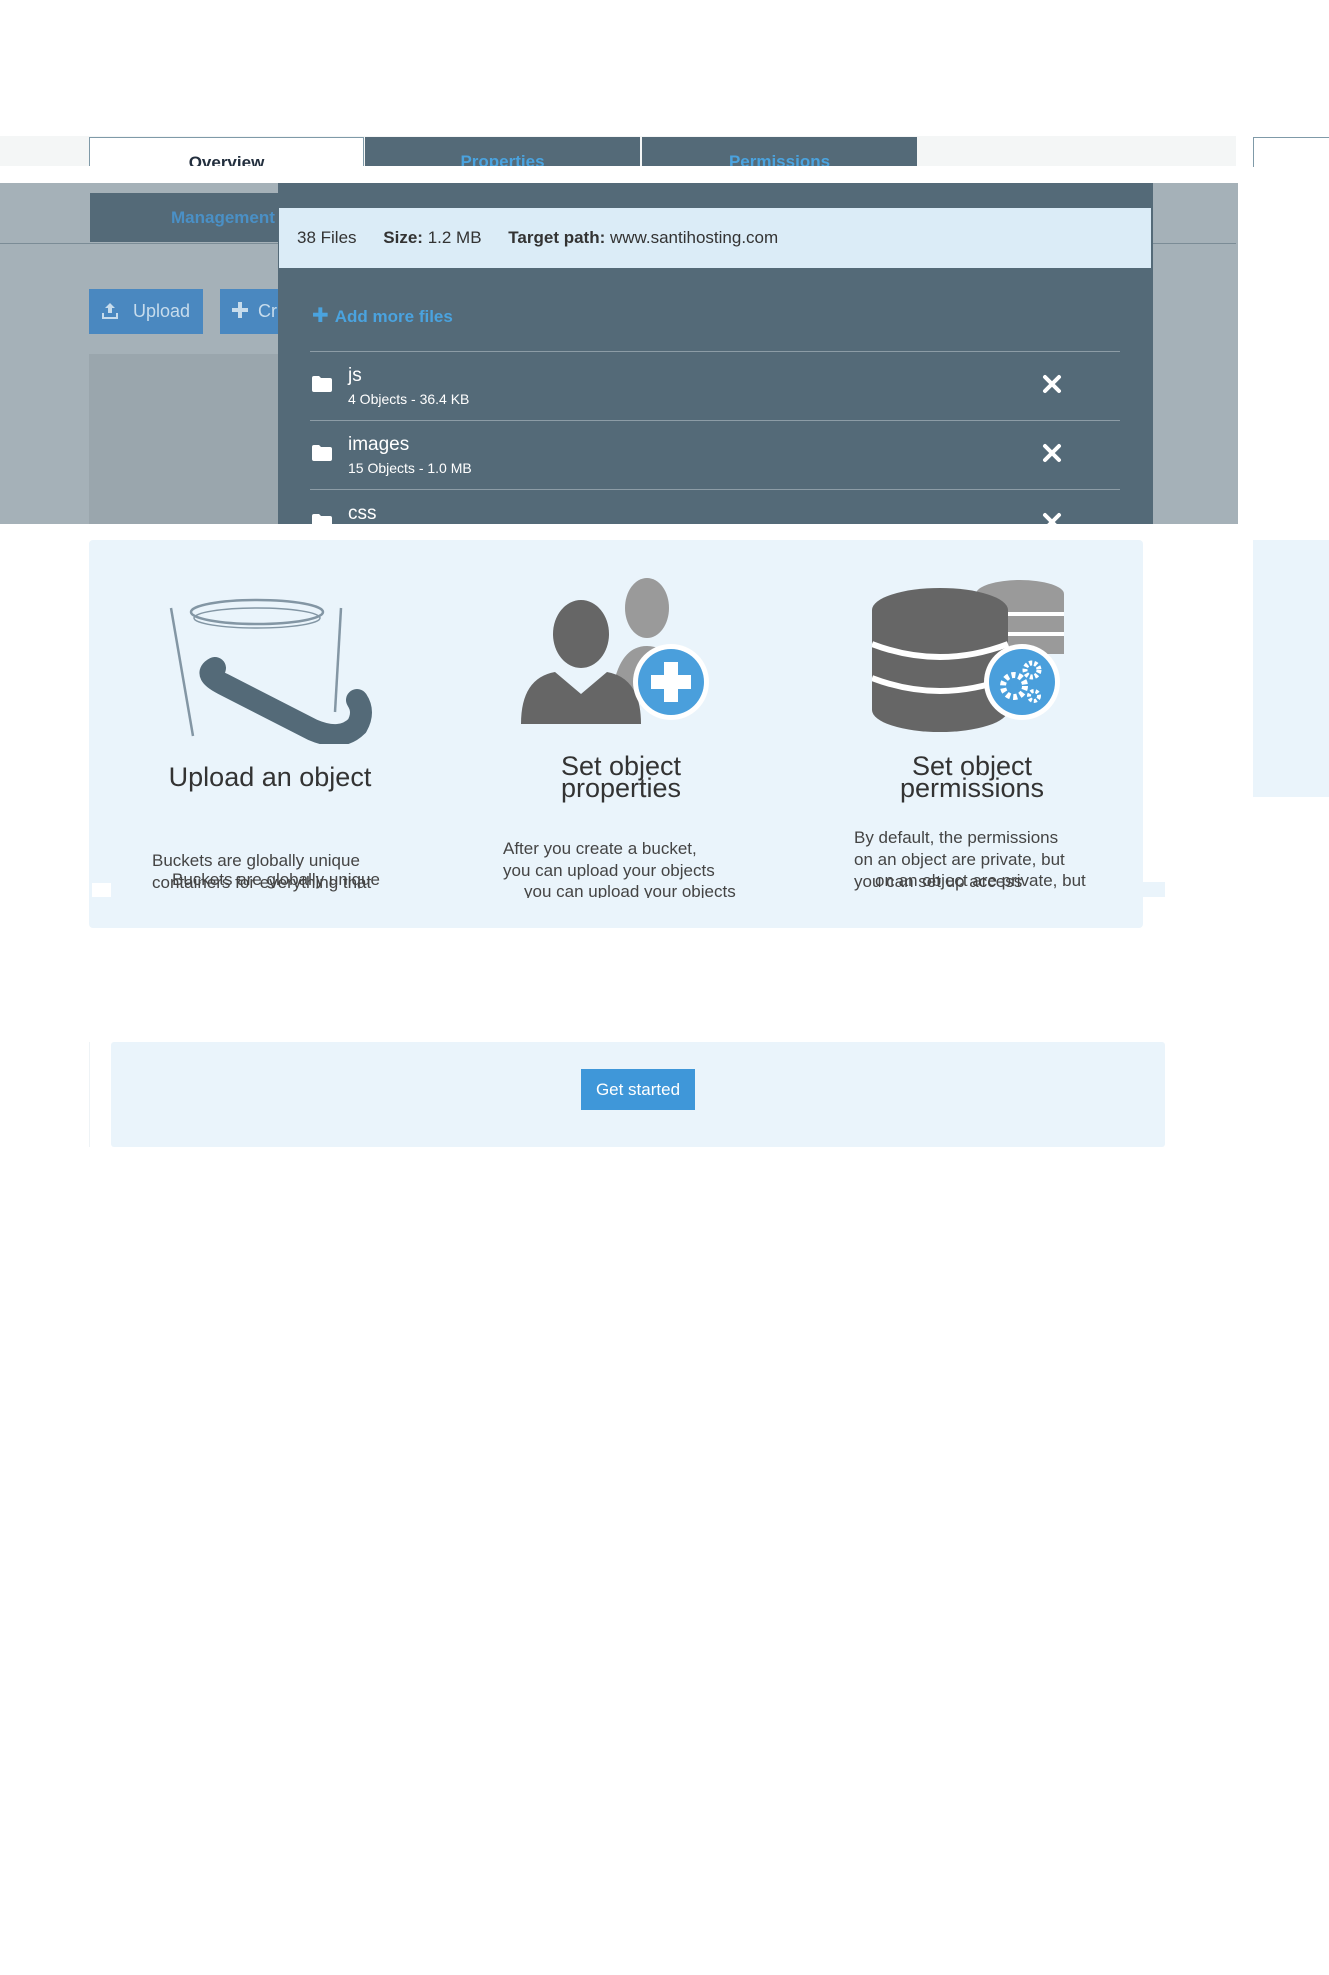 This screenshot has width=1329, height=1975. What do you see at coordinates (355, 375) in the screenshot?
I see `file-row-name: js` at bounding box center [355, 375].